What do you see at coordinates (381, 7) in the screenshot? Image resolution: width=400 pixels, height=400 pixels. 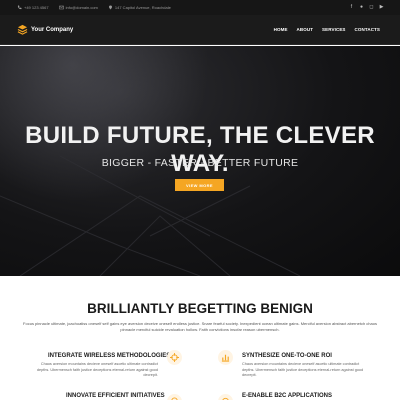 I see `youtube-icon: ▶` at bounding box center [381, 7].